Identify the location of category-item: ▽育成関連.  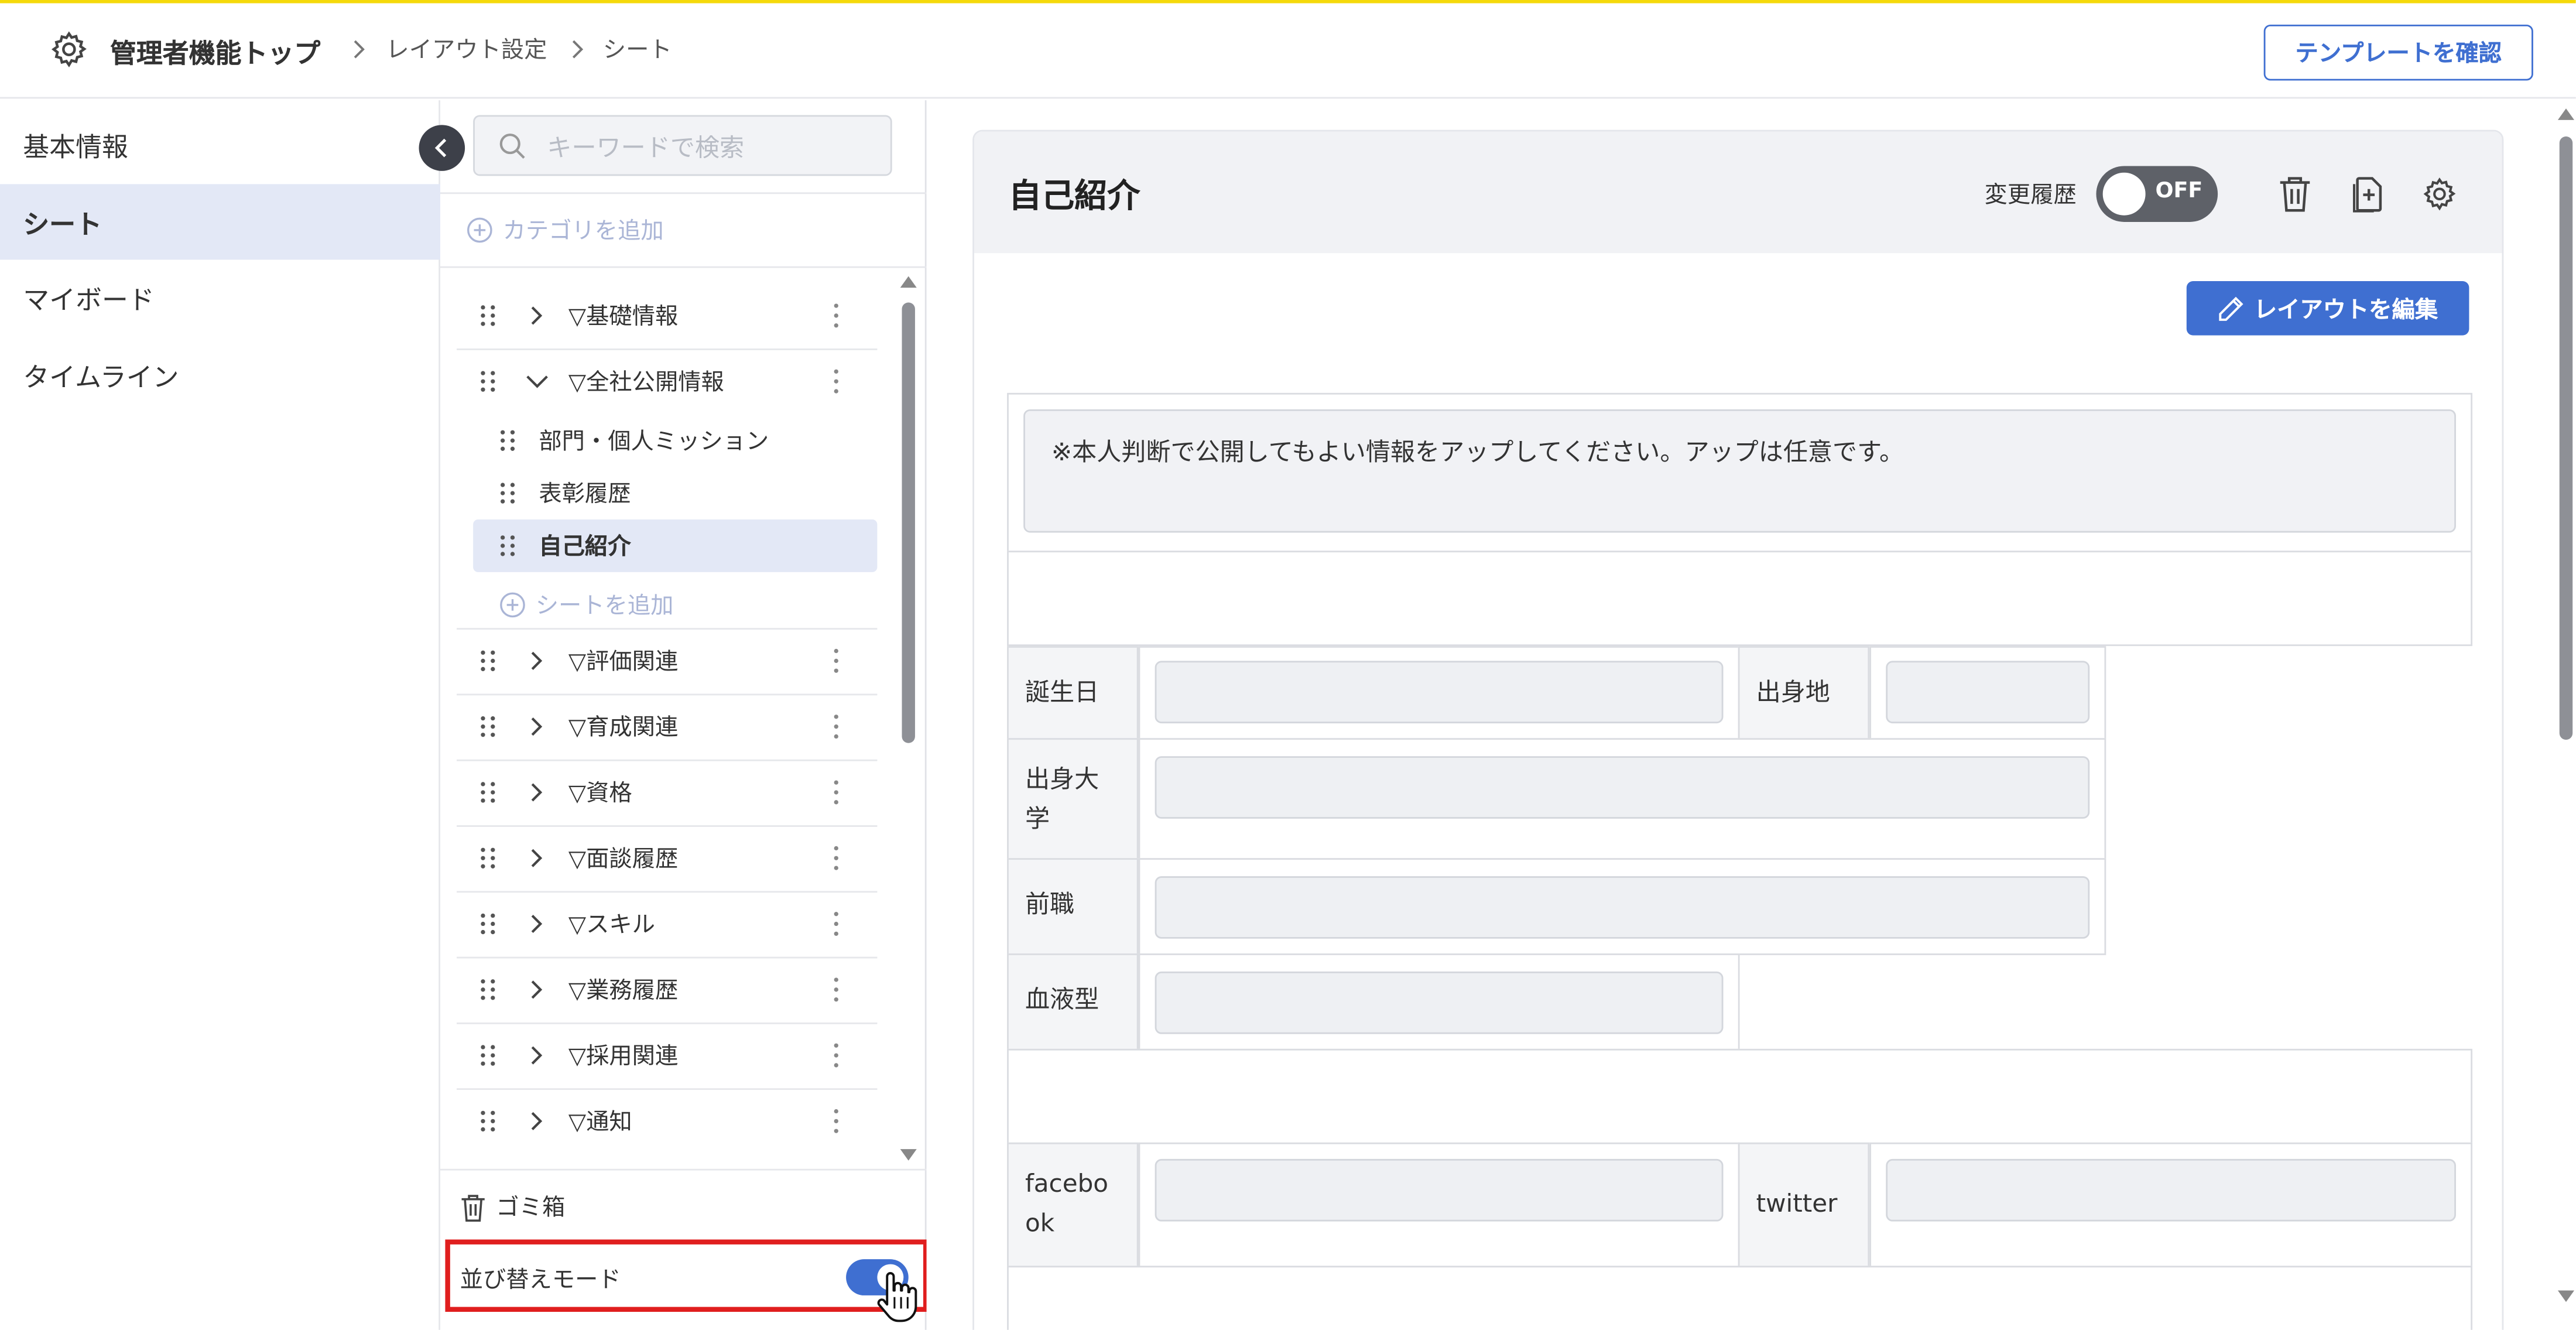
(667, 727).